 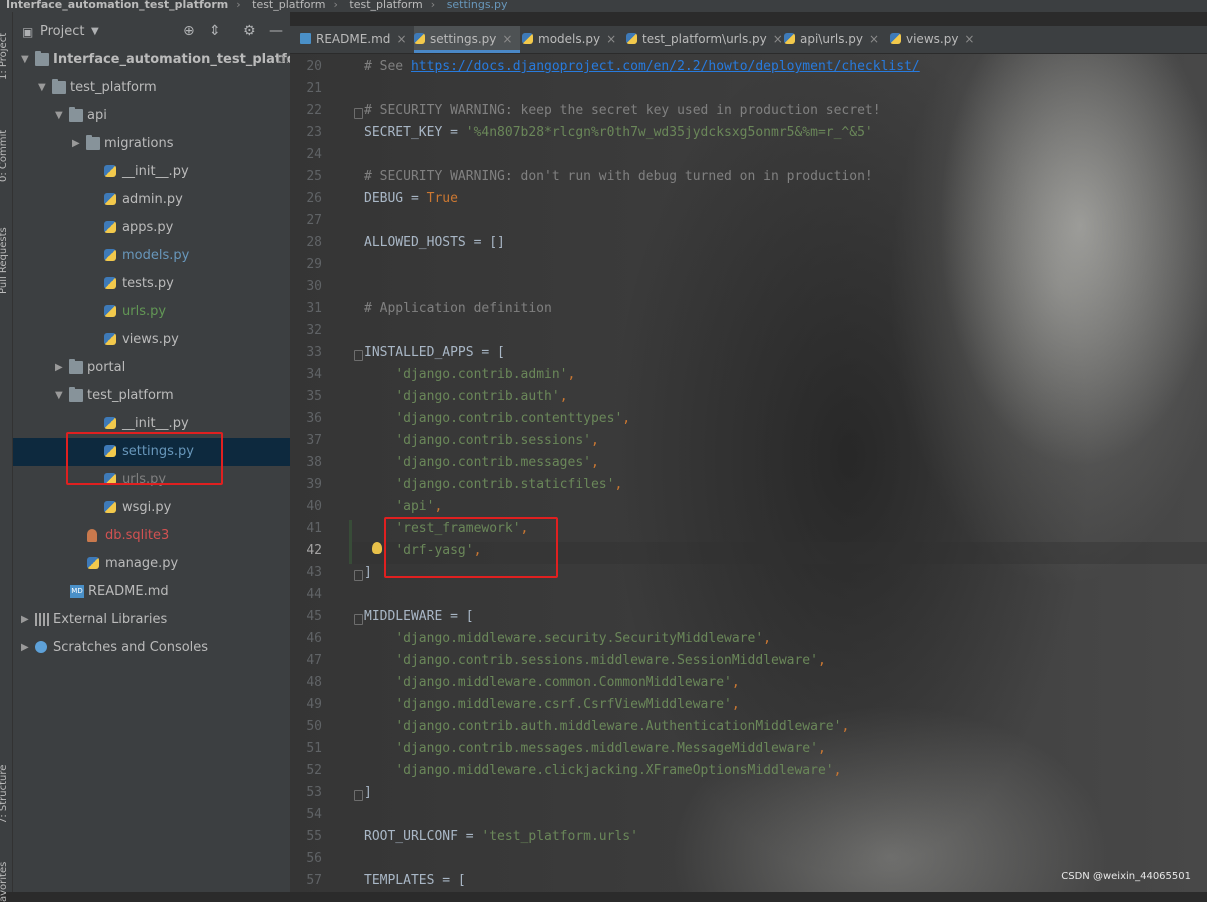 I want to click on editor-tab: api\urls.py ×, so click(x=836, y=39).